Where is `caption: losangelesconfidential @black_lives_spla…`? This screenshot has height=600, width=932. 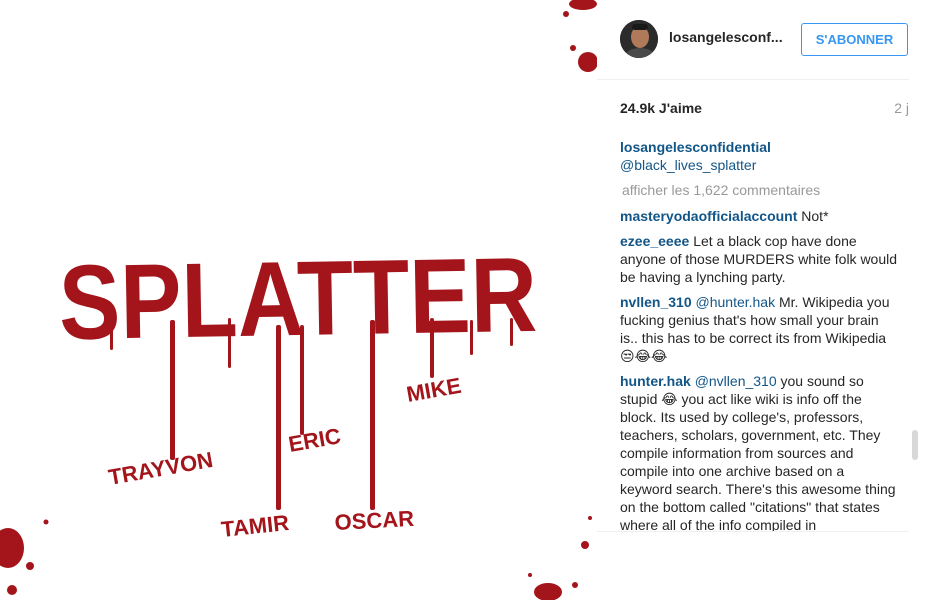
caption: losangelesconfidential @black_lives_spla… is located at coordinates (760, 156).